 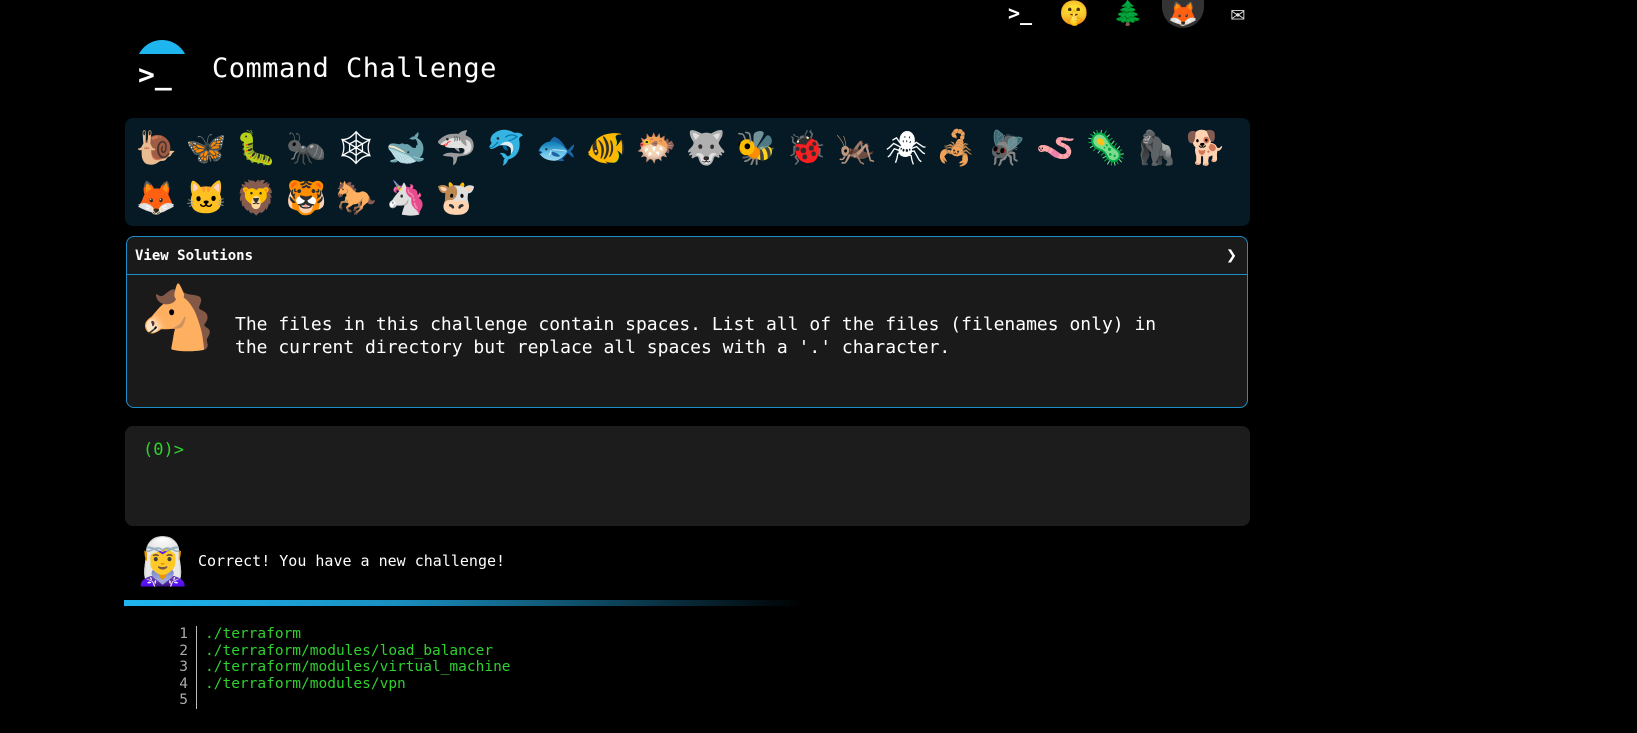 I want to click on status-message: 🧝‍♀️ Correct! You have a new challenge!, so click(x=319, y=561).